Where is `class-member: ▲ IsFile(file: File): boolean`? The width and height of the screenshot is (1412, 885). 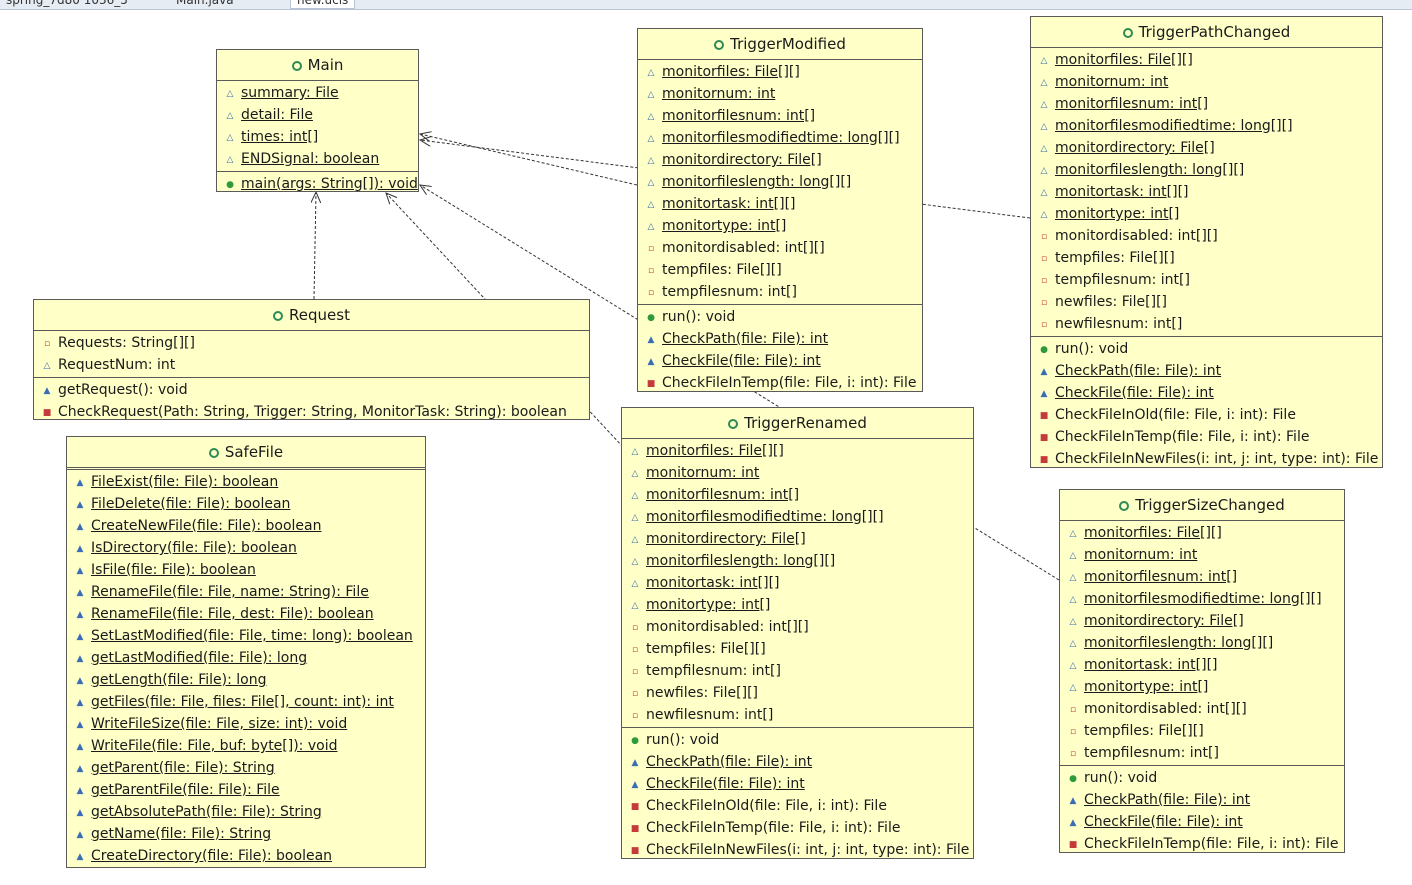
class-member: ▲ IsFile(file: File): boolean is located at coordinates (246, 570).